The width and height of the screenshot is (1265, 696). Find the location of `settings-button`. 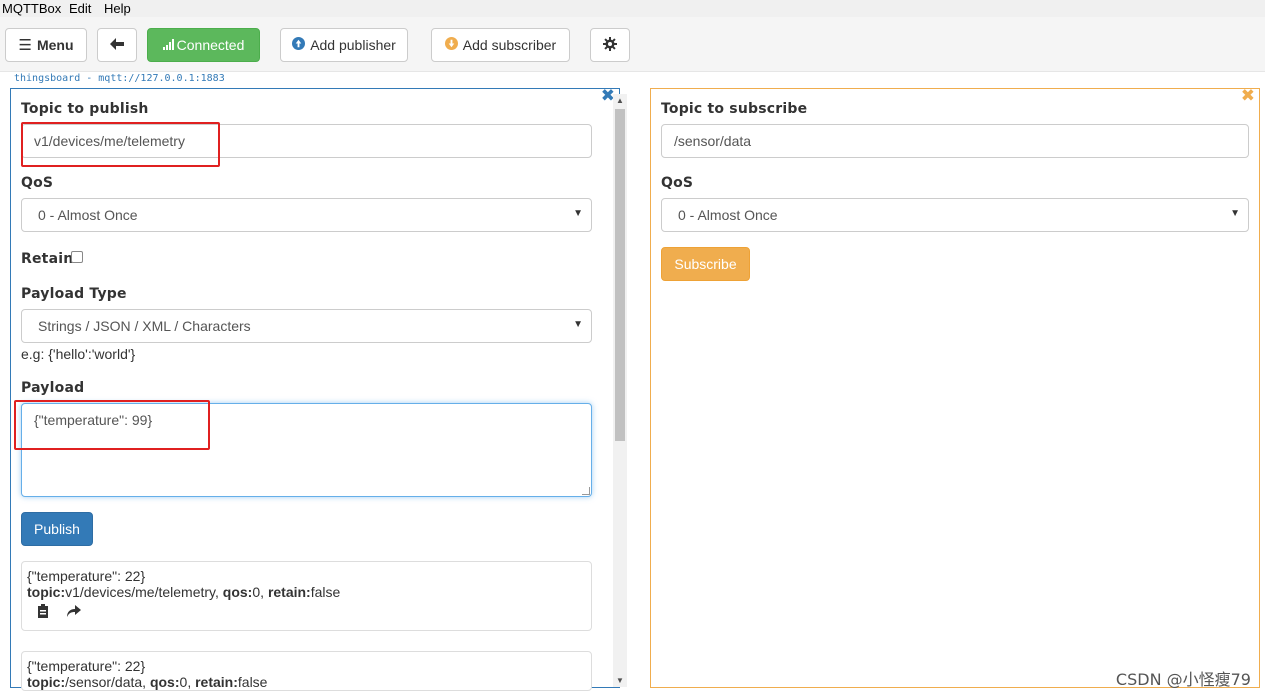

settings-button is located at coordinates (610, 45).